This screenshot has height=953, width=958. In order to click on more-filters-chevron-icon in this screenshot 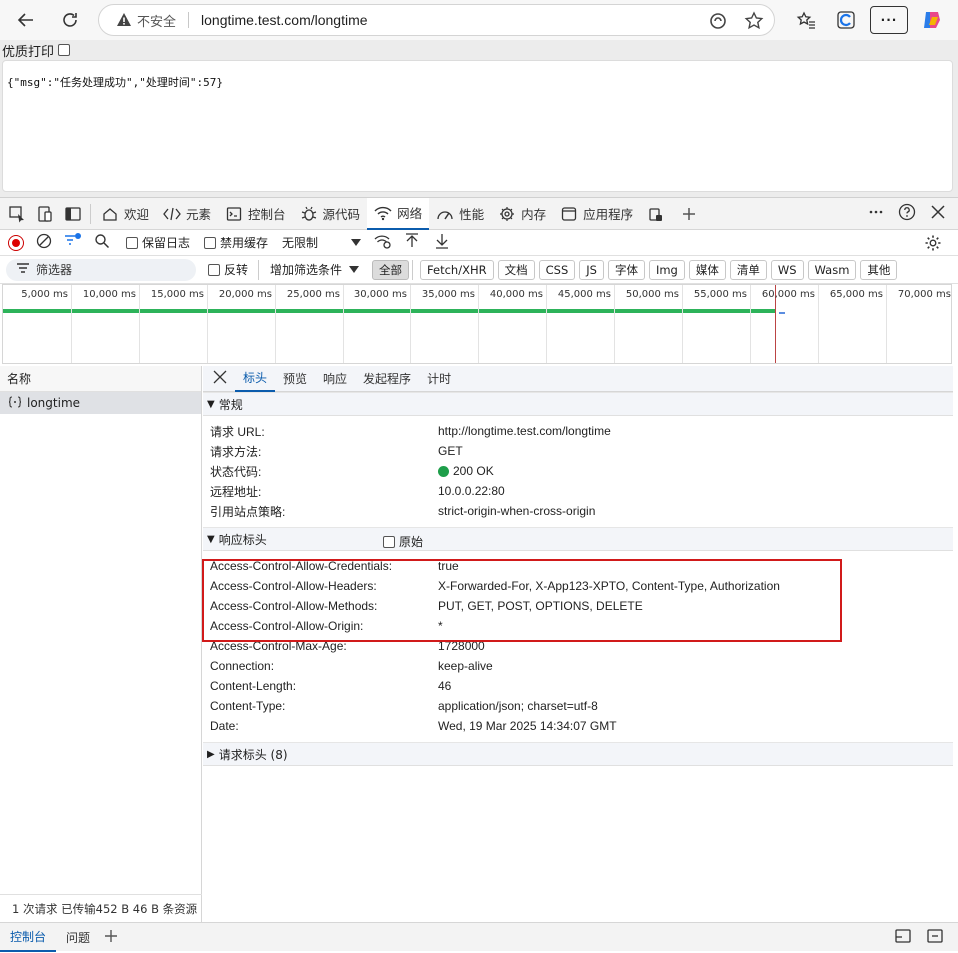, I will do `click(354, 270)`.